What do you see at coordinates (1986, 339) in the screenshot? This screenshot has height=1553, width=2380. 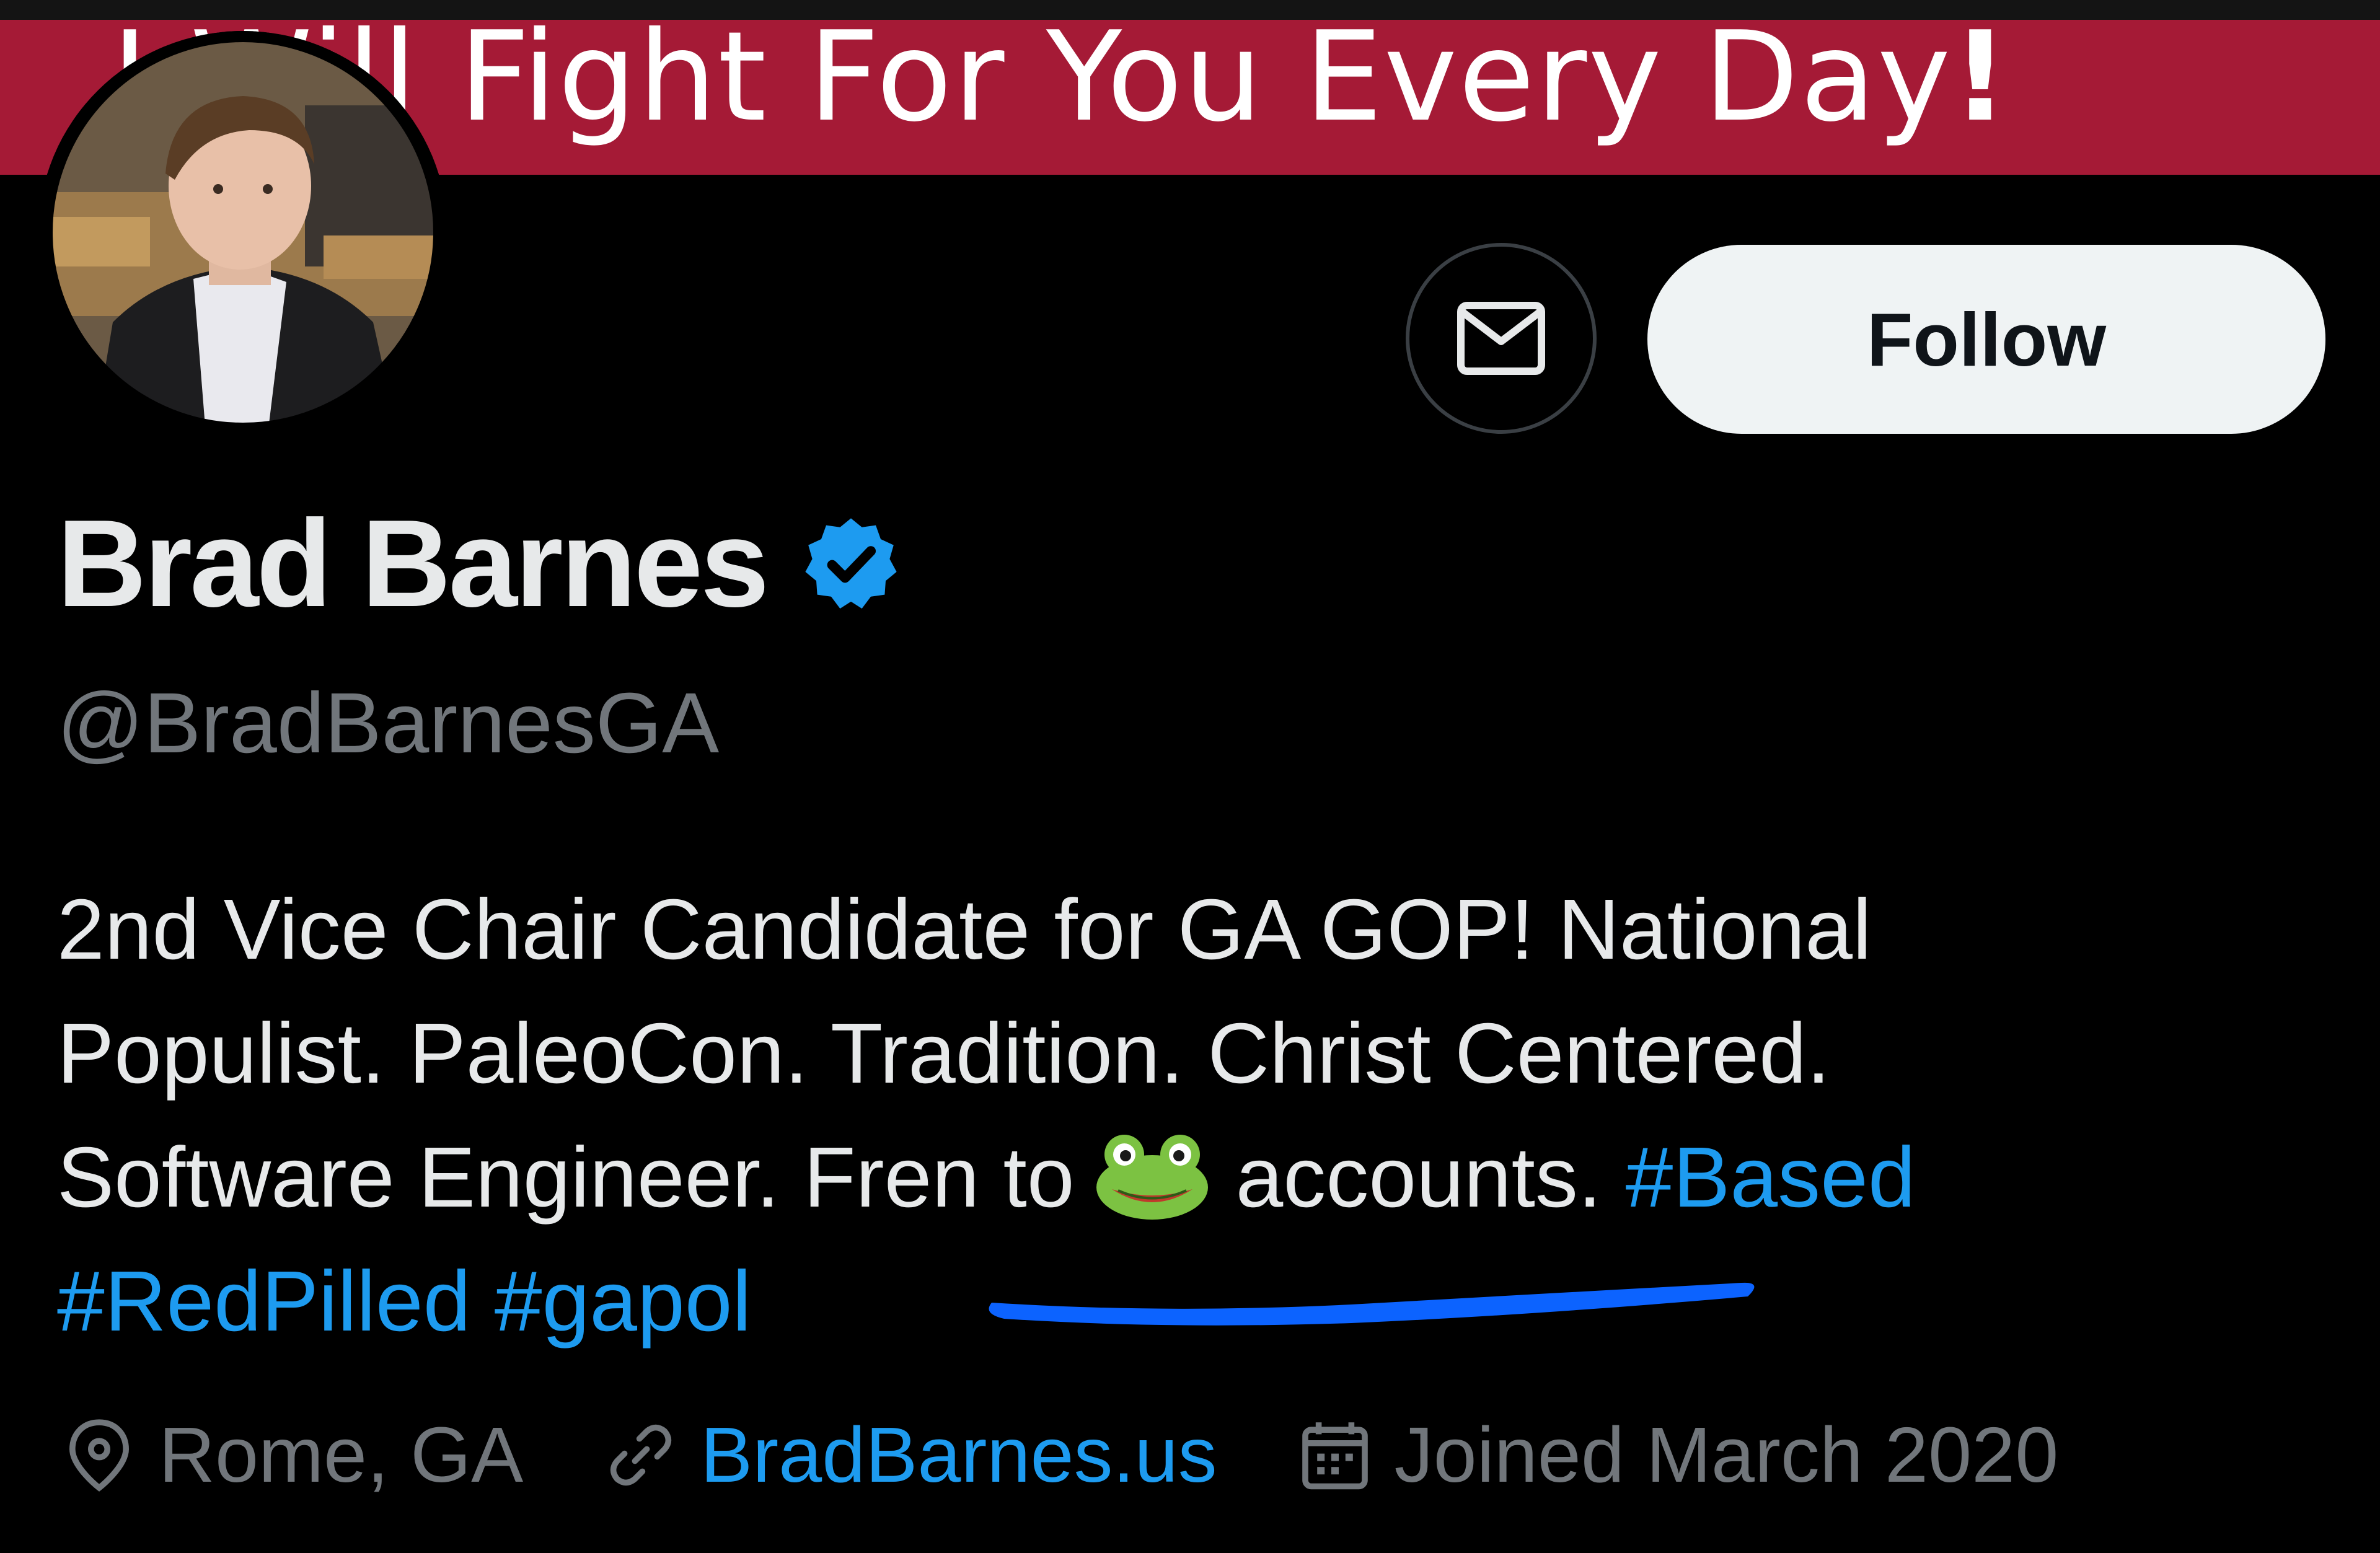 I see `follow-button: Follow` at bounding box center [1986, 339].